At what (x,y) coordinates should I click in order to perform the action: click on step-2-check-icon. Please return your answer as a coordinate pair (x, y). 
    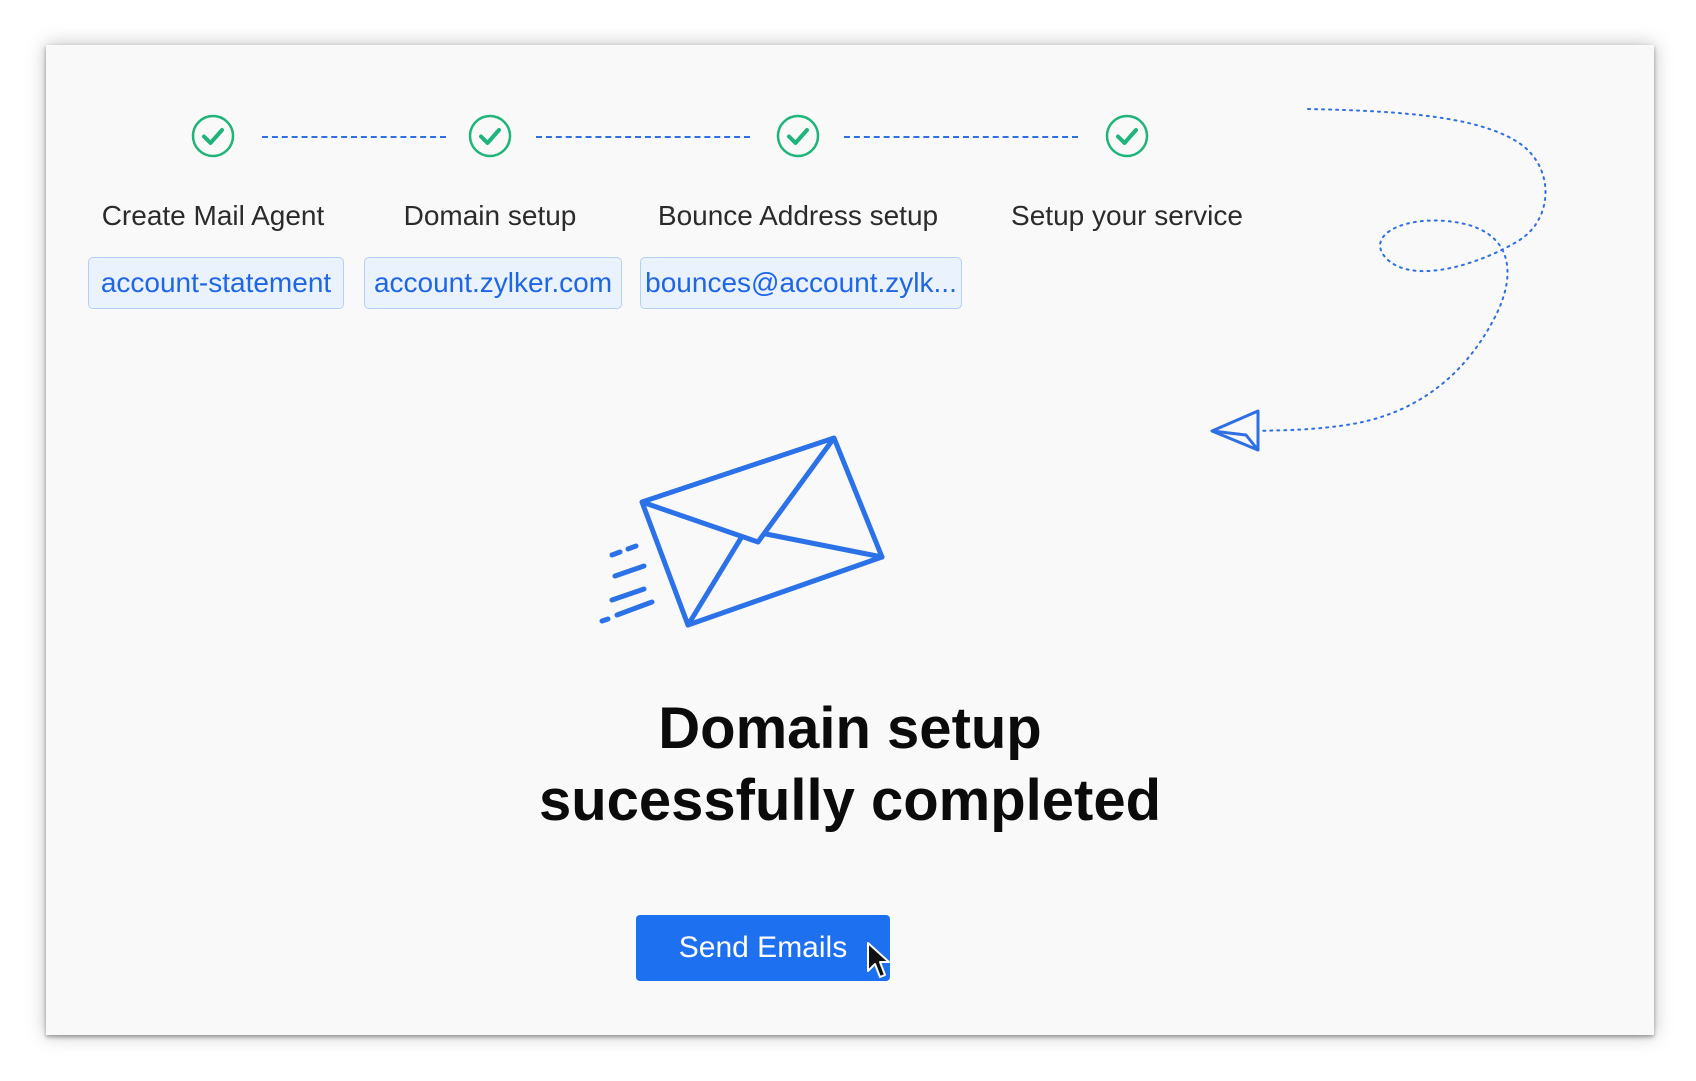
    Looking at the image, I should click on (490, 136).